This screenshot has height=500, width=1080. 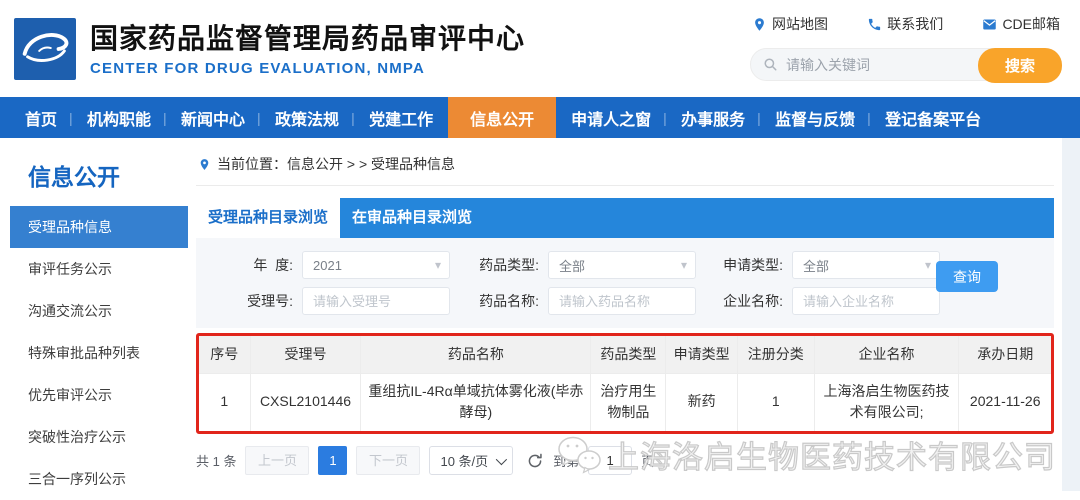 I want to click on contact-us-link: 联系我们, so click(x=905, y=24).